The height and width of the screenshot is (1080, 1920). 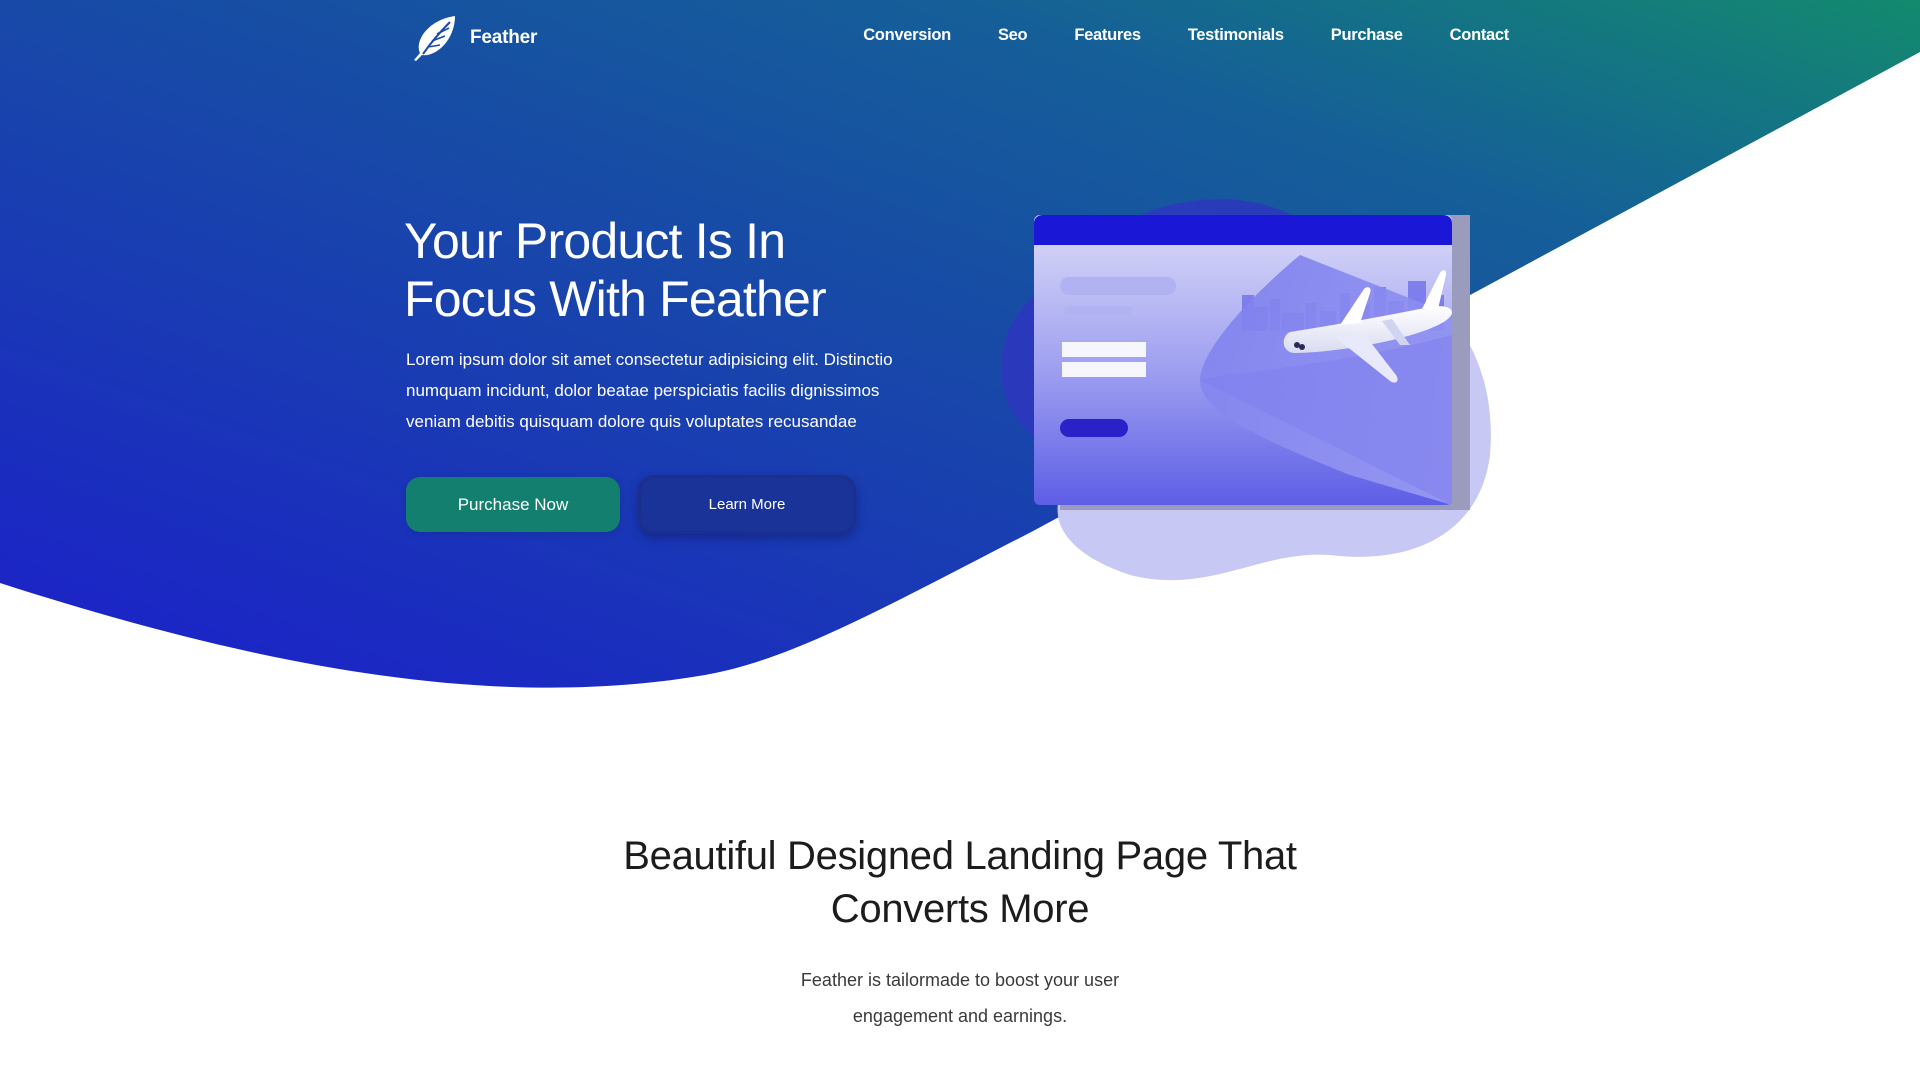 What do you see at coordinates (513, 504) in the screenshot?
I see `purchase-now-button: Purchase Now` at bounding box center [513, 504].